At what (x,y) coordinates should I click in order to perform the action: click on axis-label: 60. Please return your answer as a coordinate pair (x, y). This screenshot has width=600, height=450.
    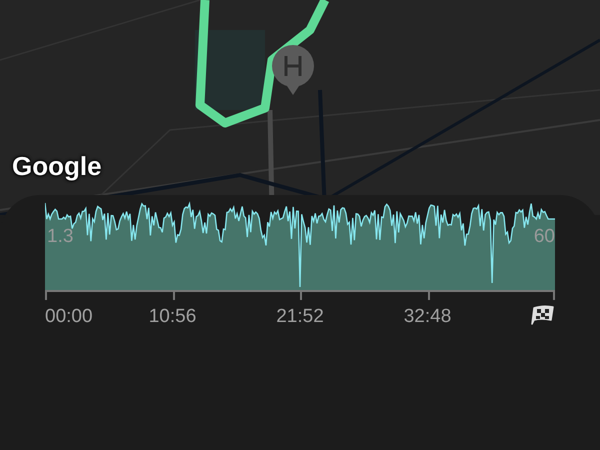
    Looking at the image, I should click on (544, 237).